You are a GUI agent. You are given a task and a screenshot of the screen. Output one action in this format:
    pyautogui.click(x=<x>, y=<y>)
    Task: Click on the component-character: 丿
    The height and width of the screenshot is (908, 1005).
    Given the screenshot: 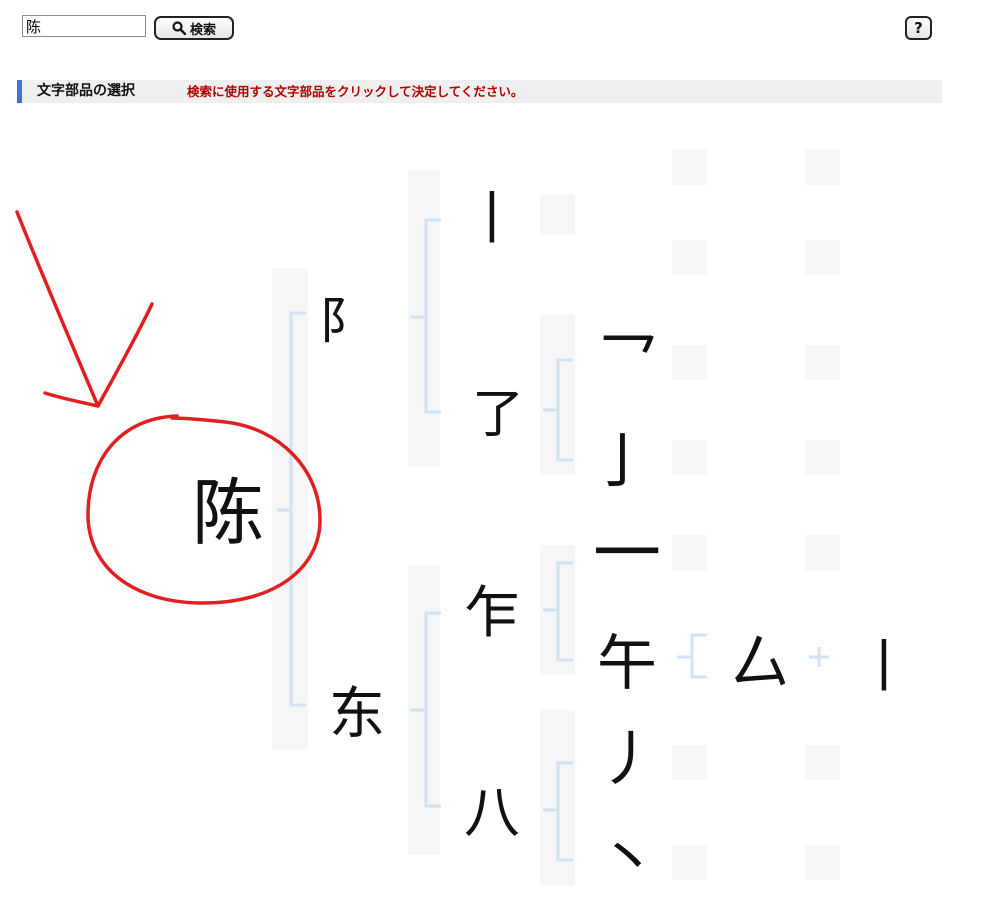 What is the action you would take?
    pyautogui.click(x=628, y=760)
    